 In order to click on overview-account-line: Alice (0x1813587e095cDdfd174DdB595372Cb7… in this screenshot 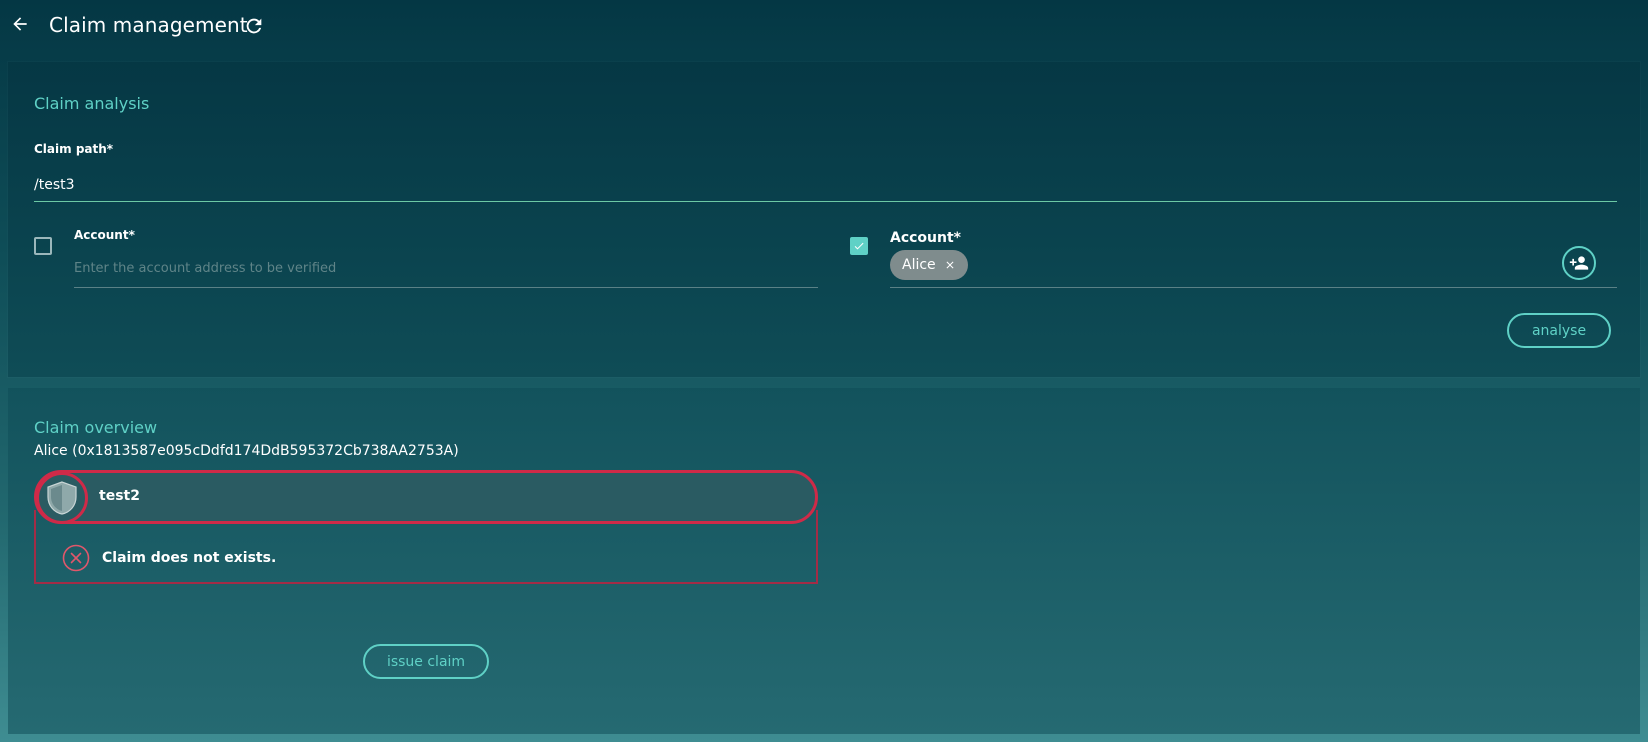, I will do `click(246, 451)`.